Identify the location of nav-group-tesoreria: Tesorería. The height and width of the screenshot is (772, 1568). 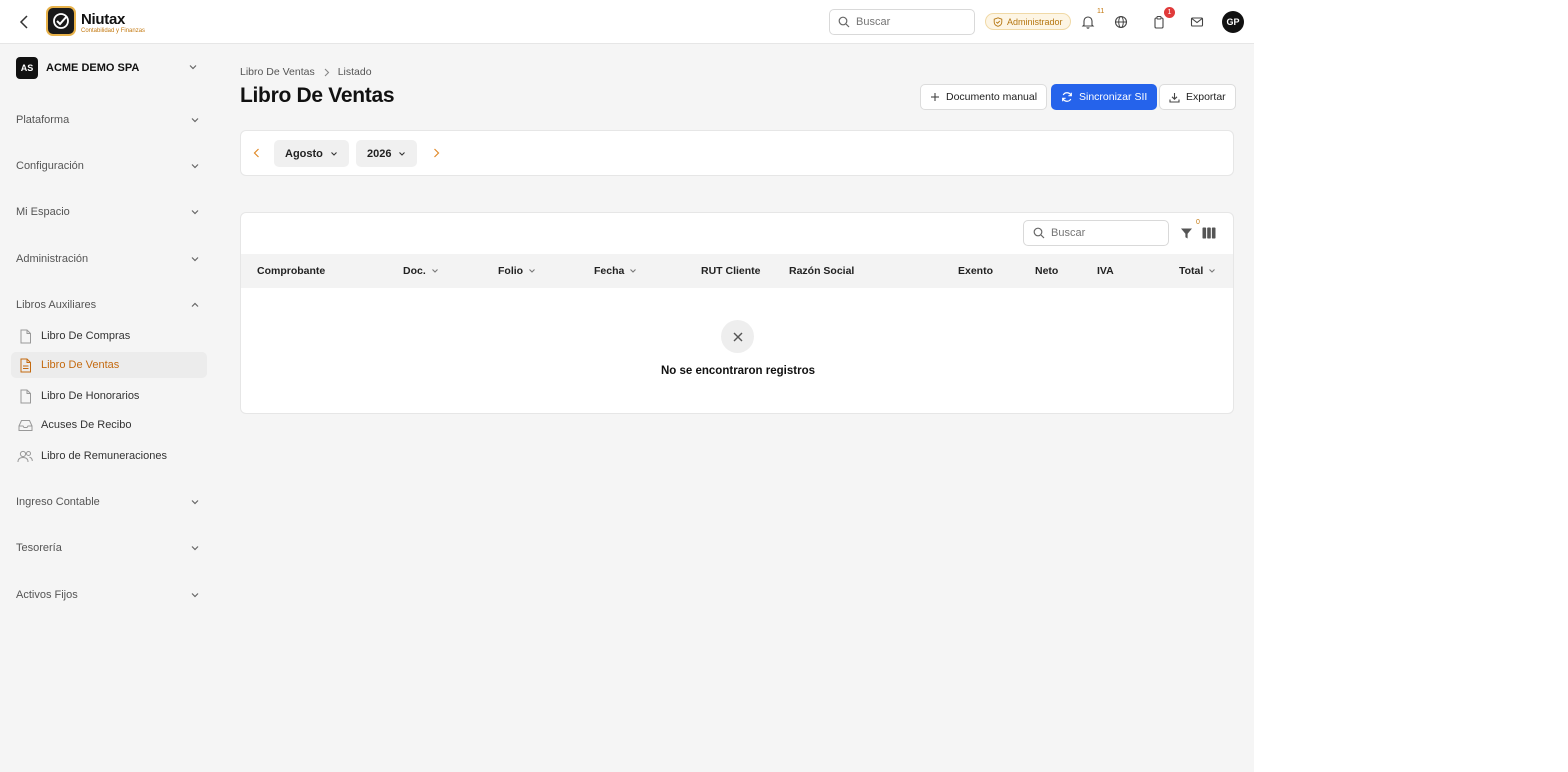
(109, 548).